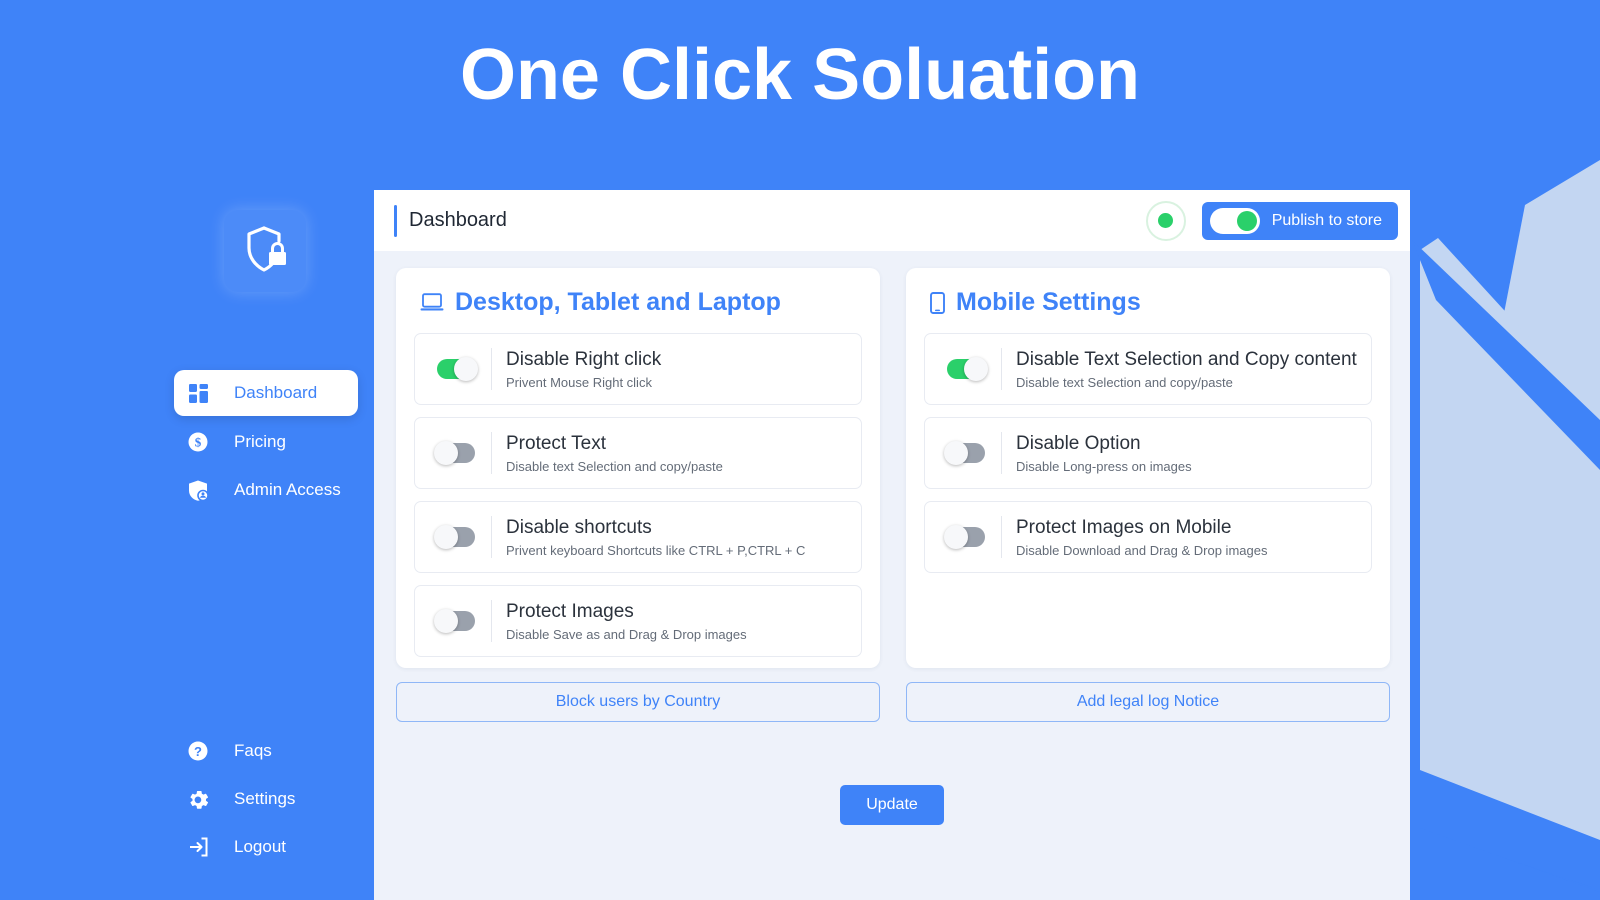 The image size is (1600, 900). I want to click on toggle-disable-right-click, so click(457, 369).